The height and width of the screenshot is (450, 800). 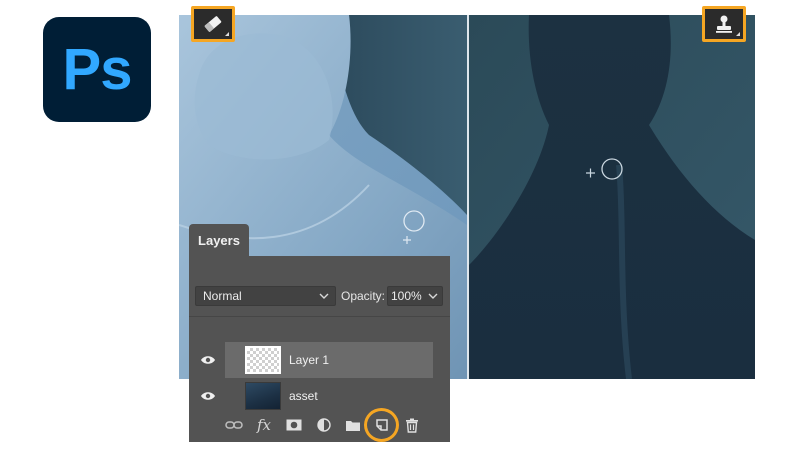 I want to click on layer-style-fx-icon: fx, so click(x=264, y=425).